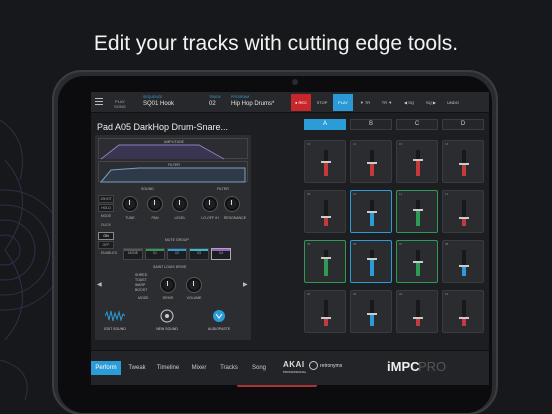  What do you see at coordinates (106, 208) in the screenshot?
I see `hold-button: HOLD` at bounding box center [106, 208].